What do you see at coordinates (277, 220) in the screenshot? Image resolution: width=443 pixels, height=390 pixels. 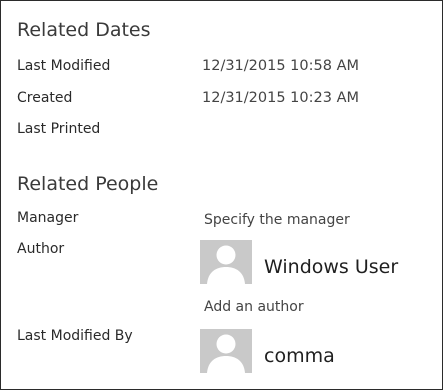 I see `specify-manager-link: Specify the manager` at bounding box center [277, 220].